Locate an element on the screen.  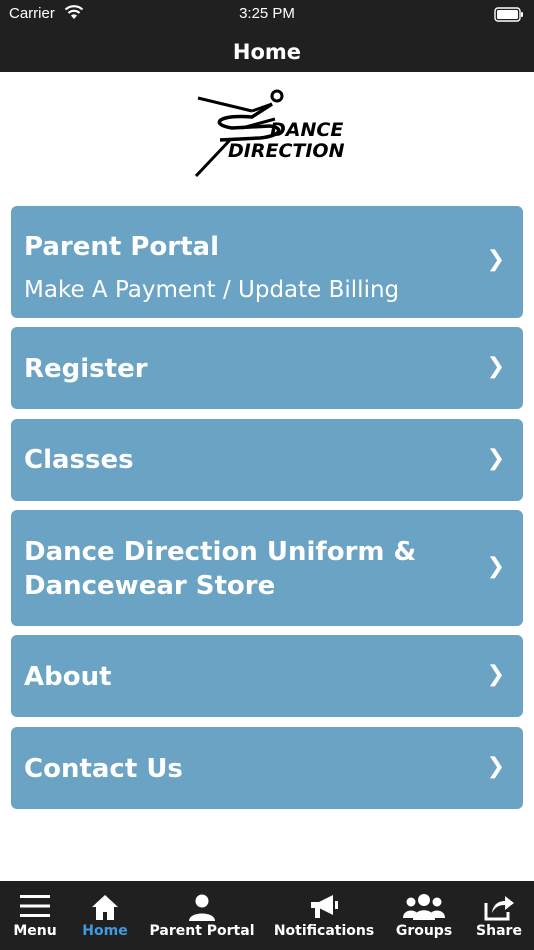
about-label: About is located at coordinates (68, 677).